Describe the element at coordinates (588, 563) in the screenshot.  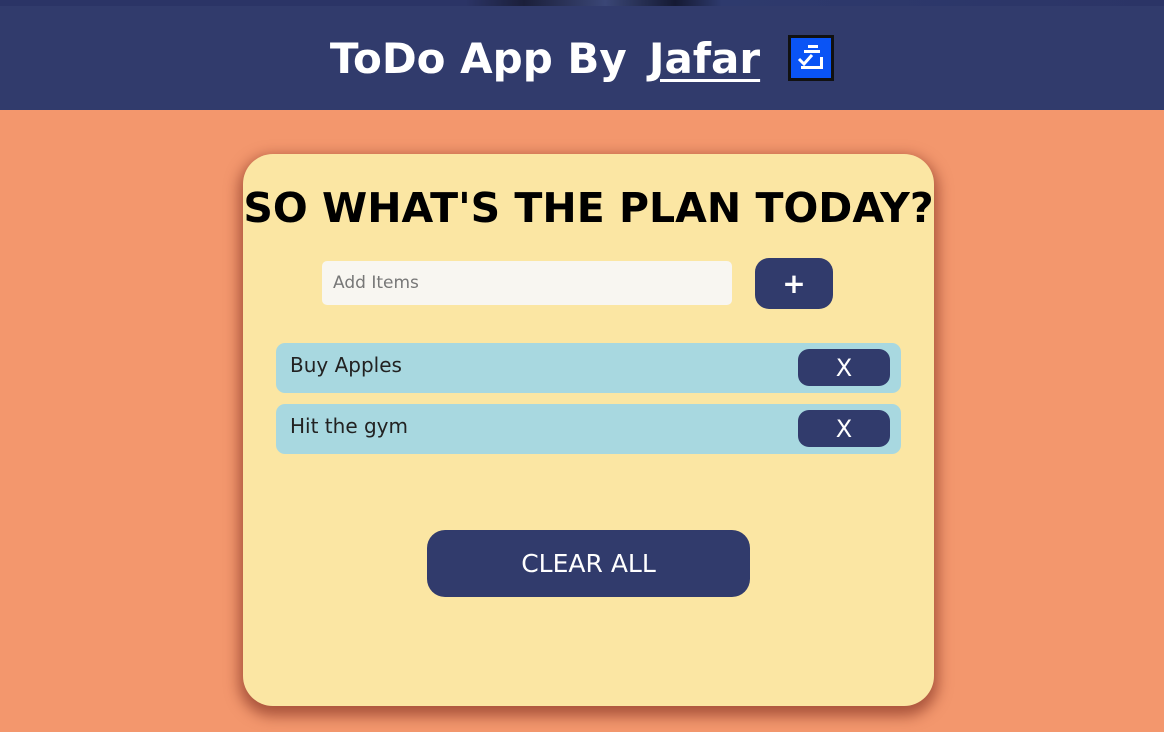
I see `clear-all-button: CLEAR ALL` at that location.